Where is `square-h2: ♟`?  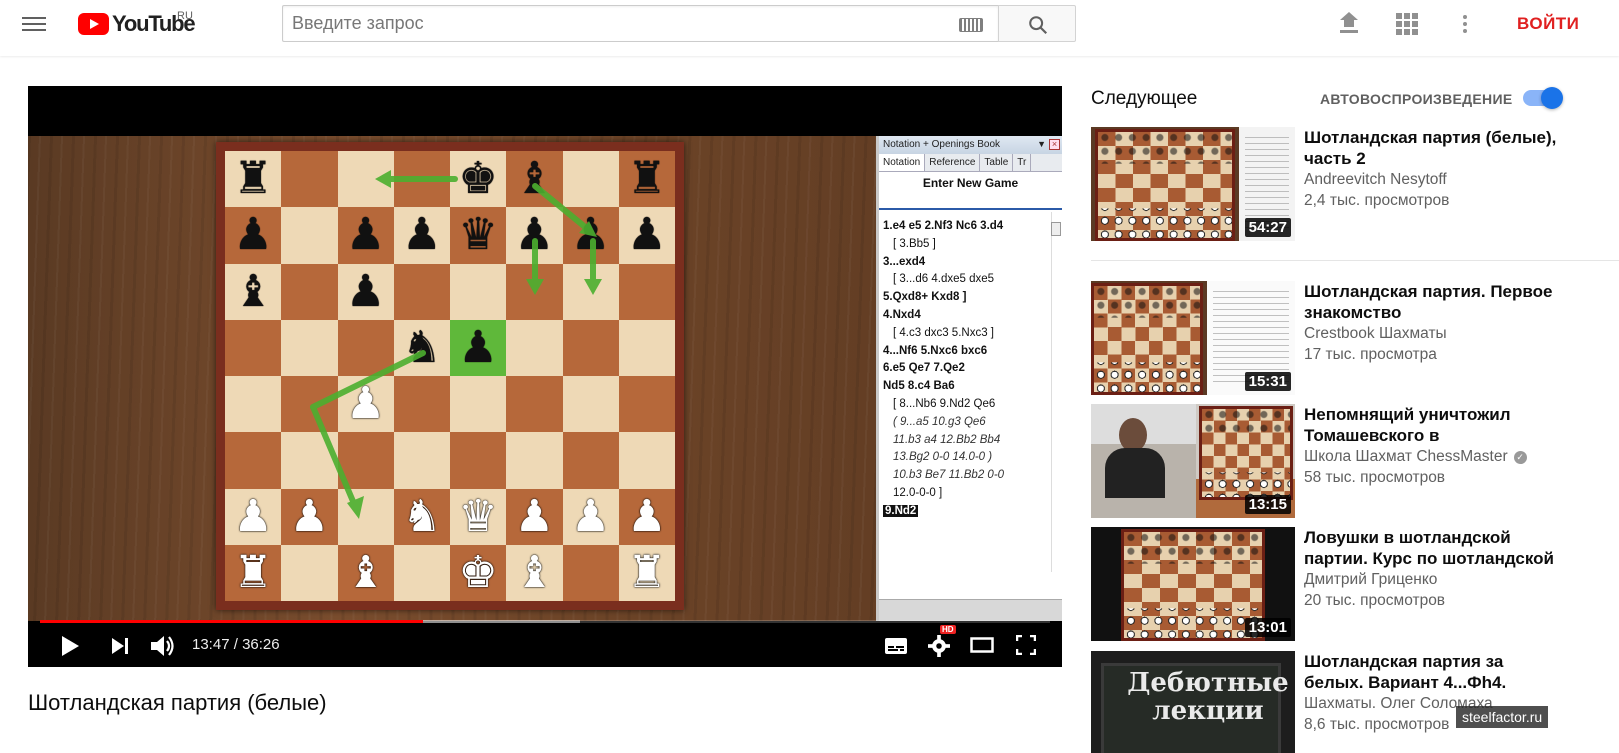 square-h2: ♟ is located at coordinates (646, 516).